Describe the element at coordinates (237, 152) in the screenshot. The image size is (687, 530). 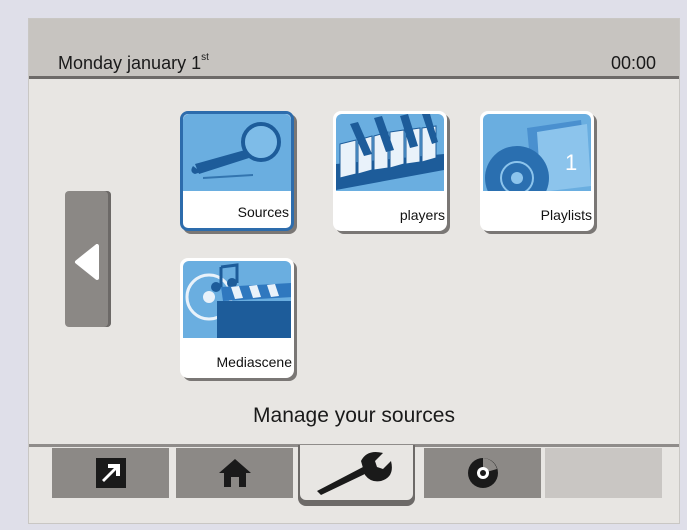
I see `magnifier-icon` at that location.